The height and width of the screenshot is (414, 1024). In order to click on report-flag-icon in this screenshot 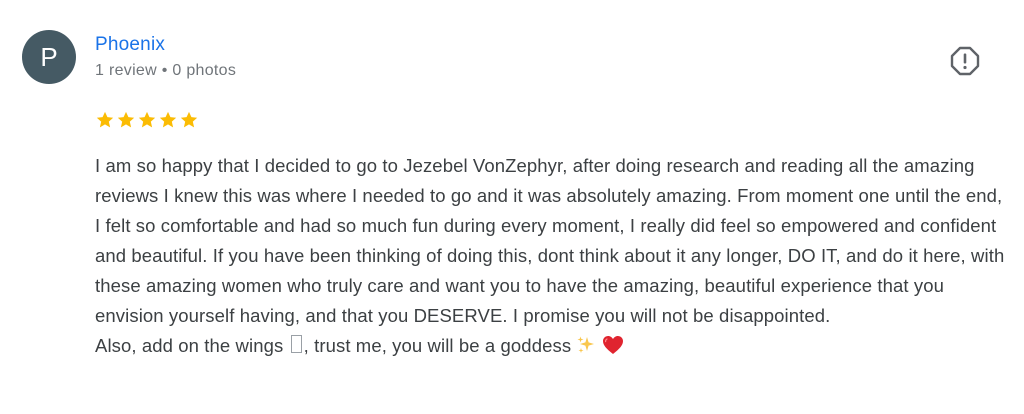, I will do `click(965, 61)`.